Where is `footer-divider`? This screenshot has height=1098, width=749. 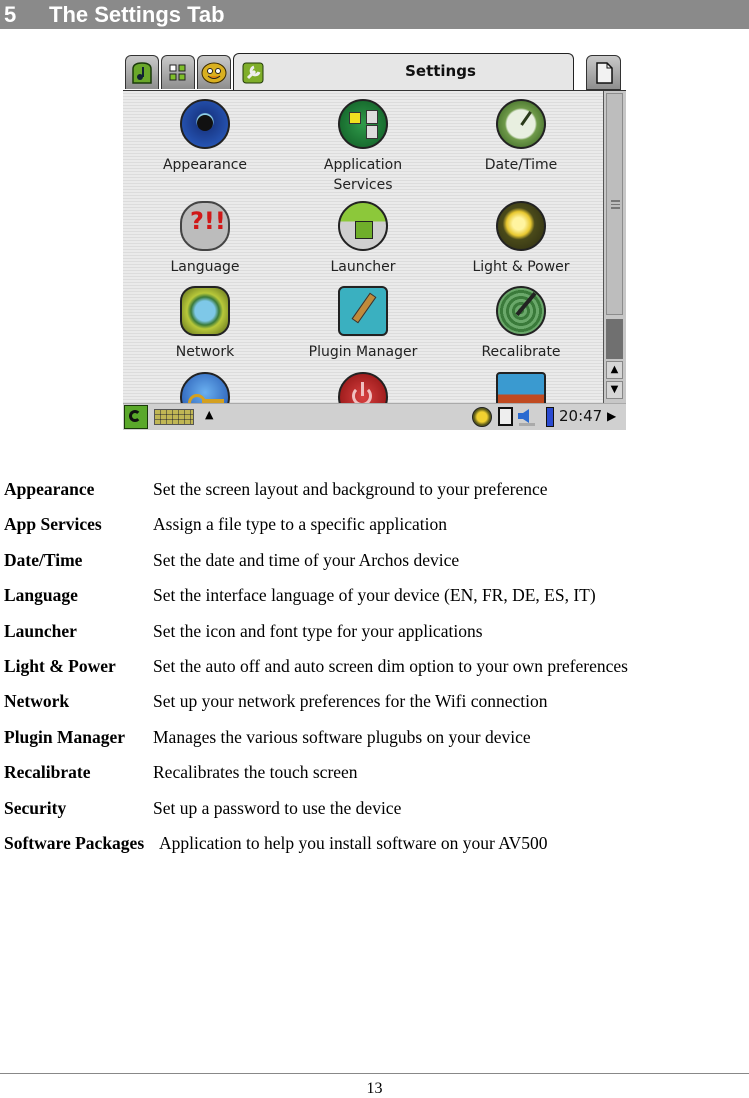
footer-divider is located at coordinates (374, 1073).